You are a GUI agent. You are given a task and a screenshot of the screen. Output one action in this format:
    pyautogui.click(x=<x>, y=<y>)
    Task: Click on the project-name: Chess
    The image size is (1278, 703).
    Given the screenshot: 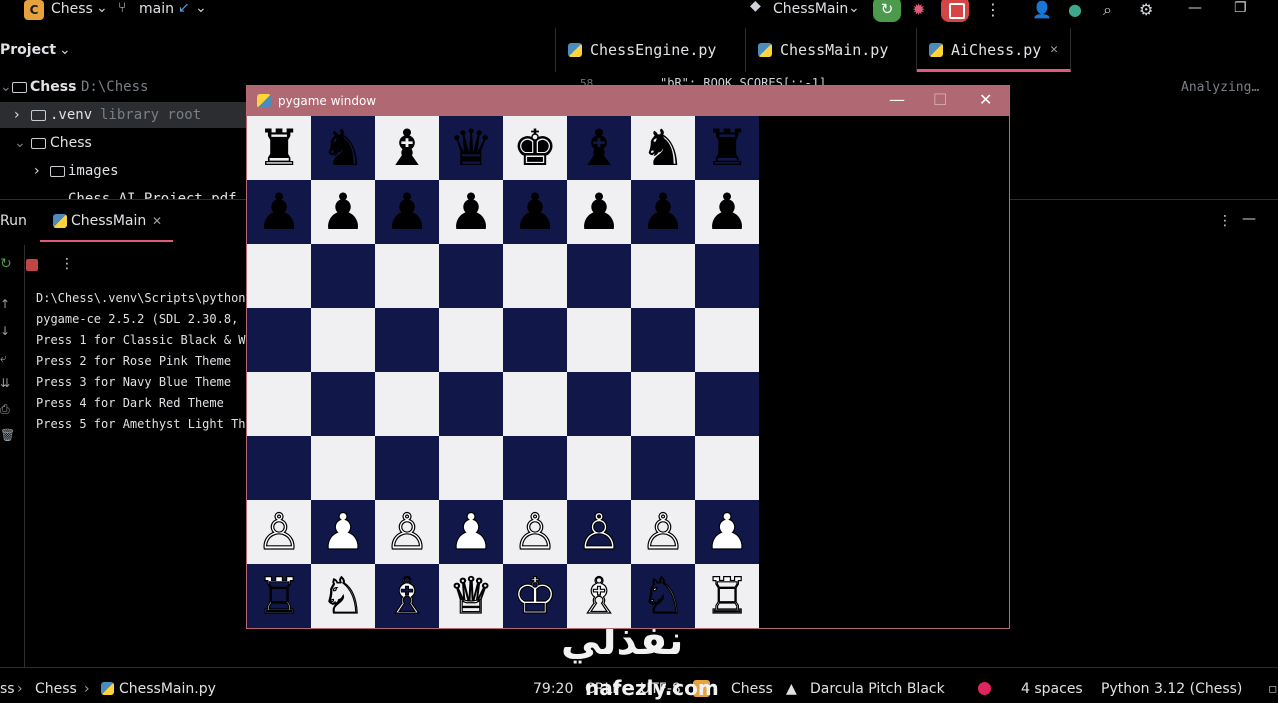 What is the action you would take?
    pyautogui.click(x=72, y=9)
    